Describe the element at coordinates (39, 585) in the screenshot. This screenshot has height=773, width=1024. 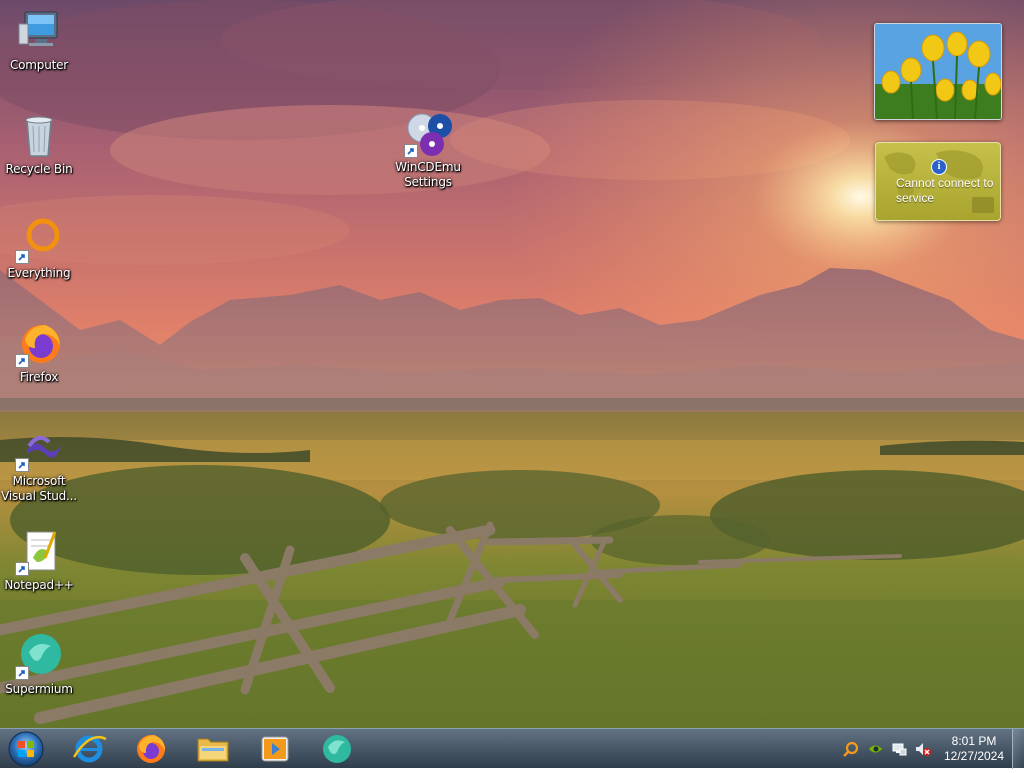
I see `desktop-icon-label: Notepad++` at that location.